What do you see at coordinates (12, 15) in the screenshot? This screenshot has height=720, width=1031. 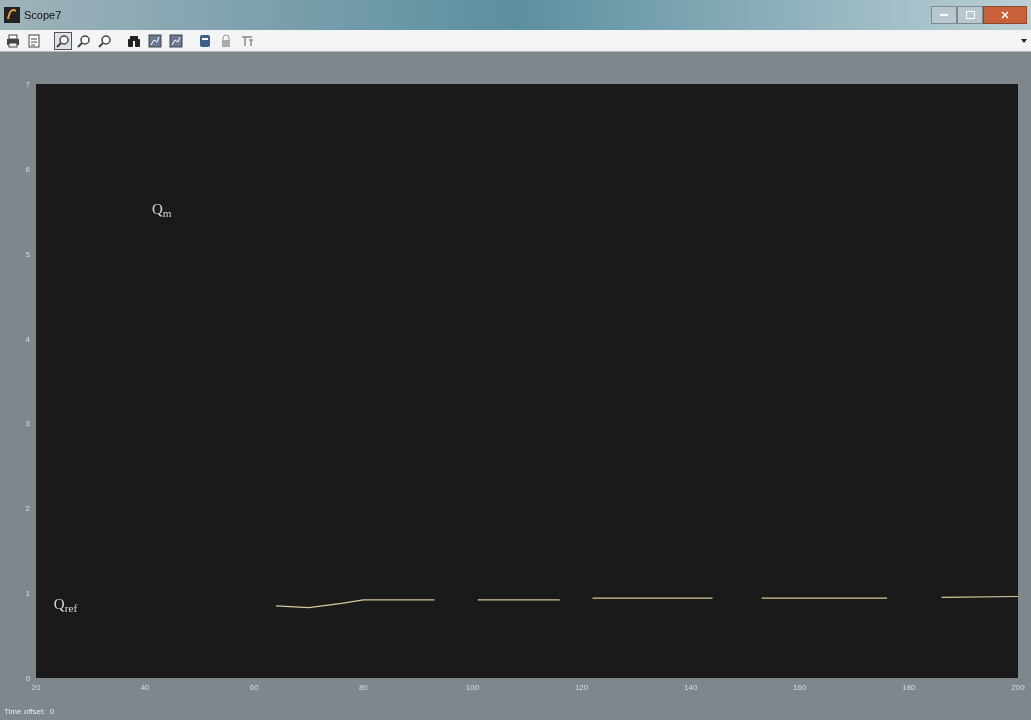 I see `app-icon` at bounding box center [12, 15].